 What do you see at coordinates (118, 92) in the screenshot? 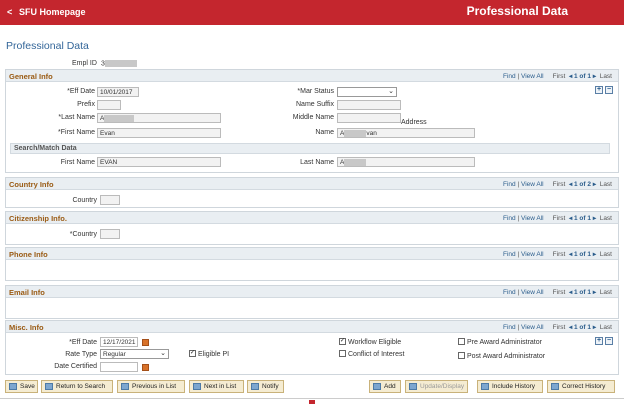
I see `eff-date-field: 10/01/2017` at bounding box center [118, 92].